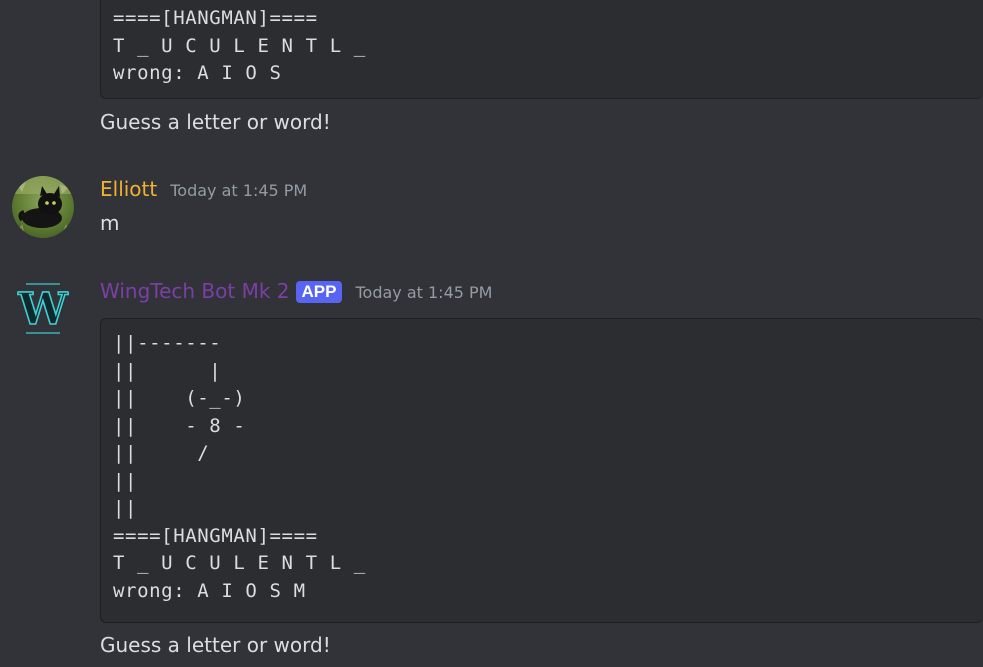 The height and width of the screenshot is (667, 983). I want to click on message-text: m, so click(110, 223).